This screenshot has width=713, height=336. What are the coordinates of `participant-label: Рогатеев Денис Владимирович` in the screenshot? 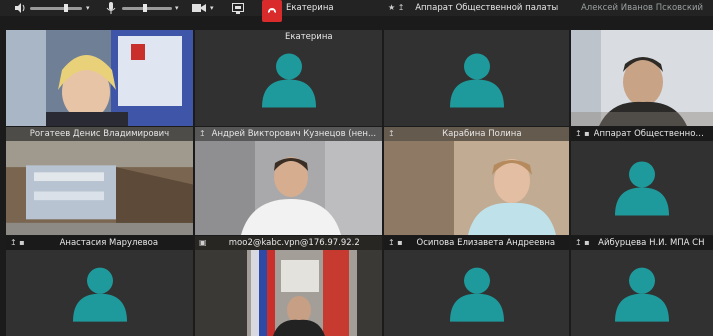 It's located at (99, 134).